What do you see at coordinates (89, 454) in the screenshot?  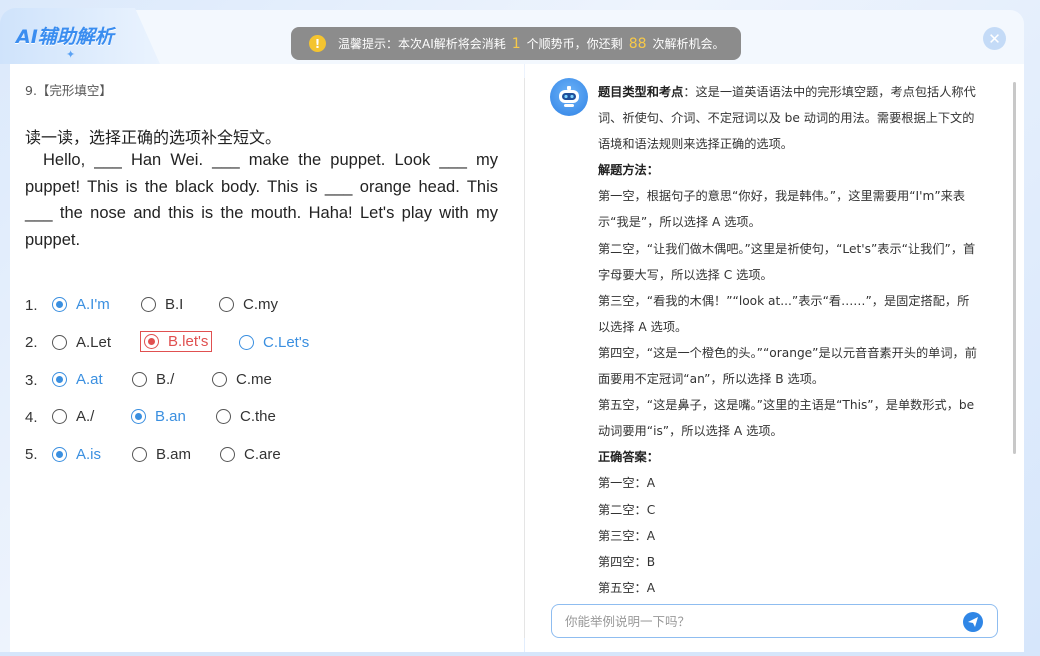 I see `option-label: A.is` at bounding box center [89, 454].